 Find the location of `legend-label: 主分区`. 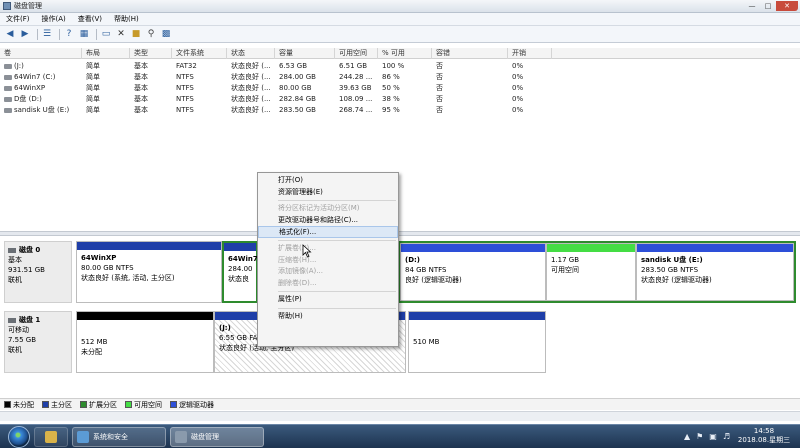

legend-label: 主分区 is located at coordinates (61, 404).